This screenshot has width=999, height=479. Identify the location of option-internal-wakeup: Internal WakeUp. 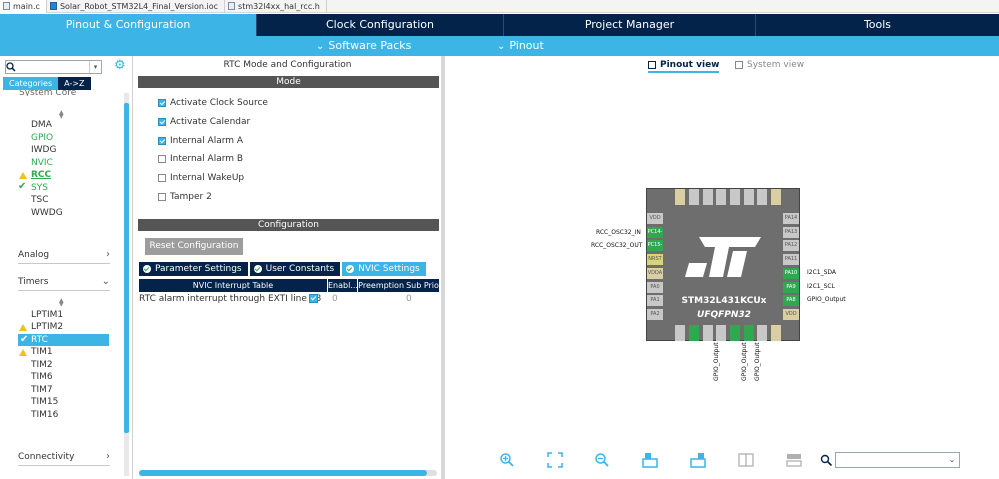
(201, 178).